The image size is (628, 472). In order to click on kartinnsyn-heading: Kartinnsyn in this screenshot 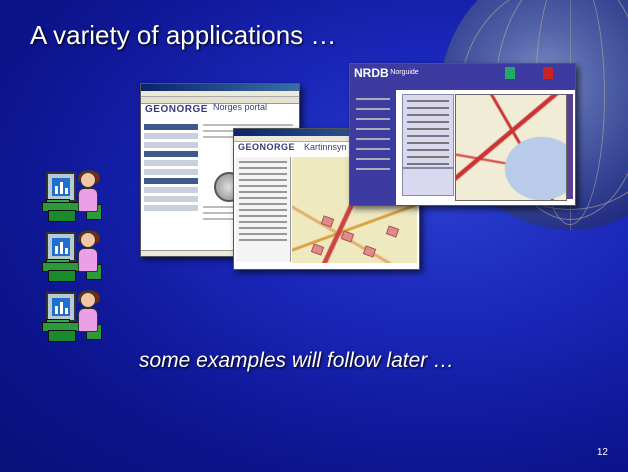, I will do `click(325, 147)`.